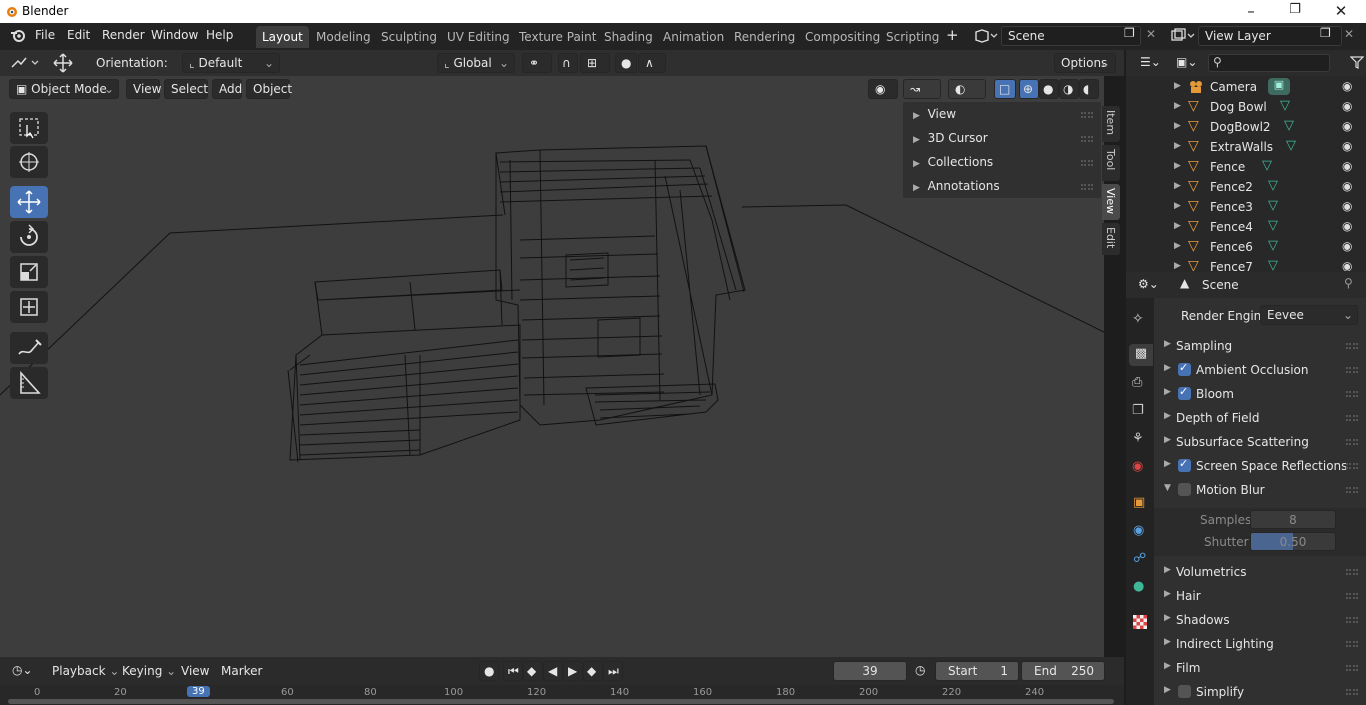 This screenshot has height=705, width=1366. What do you see at coordinates (1111, 163) in the screenshot?
I see `sidebar-tab-tool: Tool` at bounding box center [1111, 163].